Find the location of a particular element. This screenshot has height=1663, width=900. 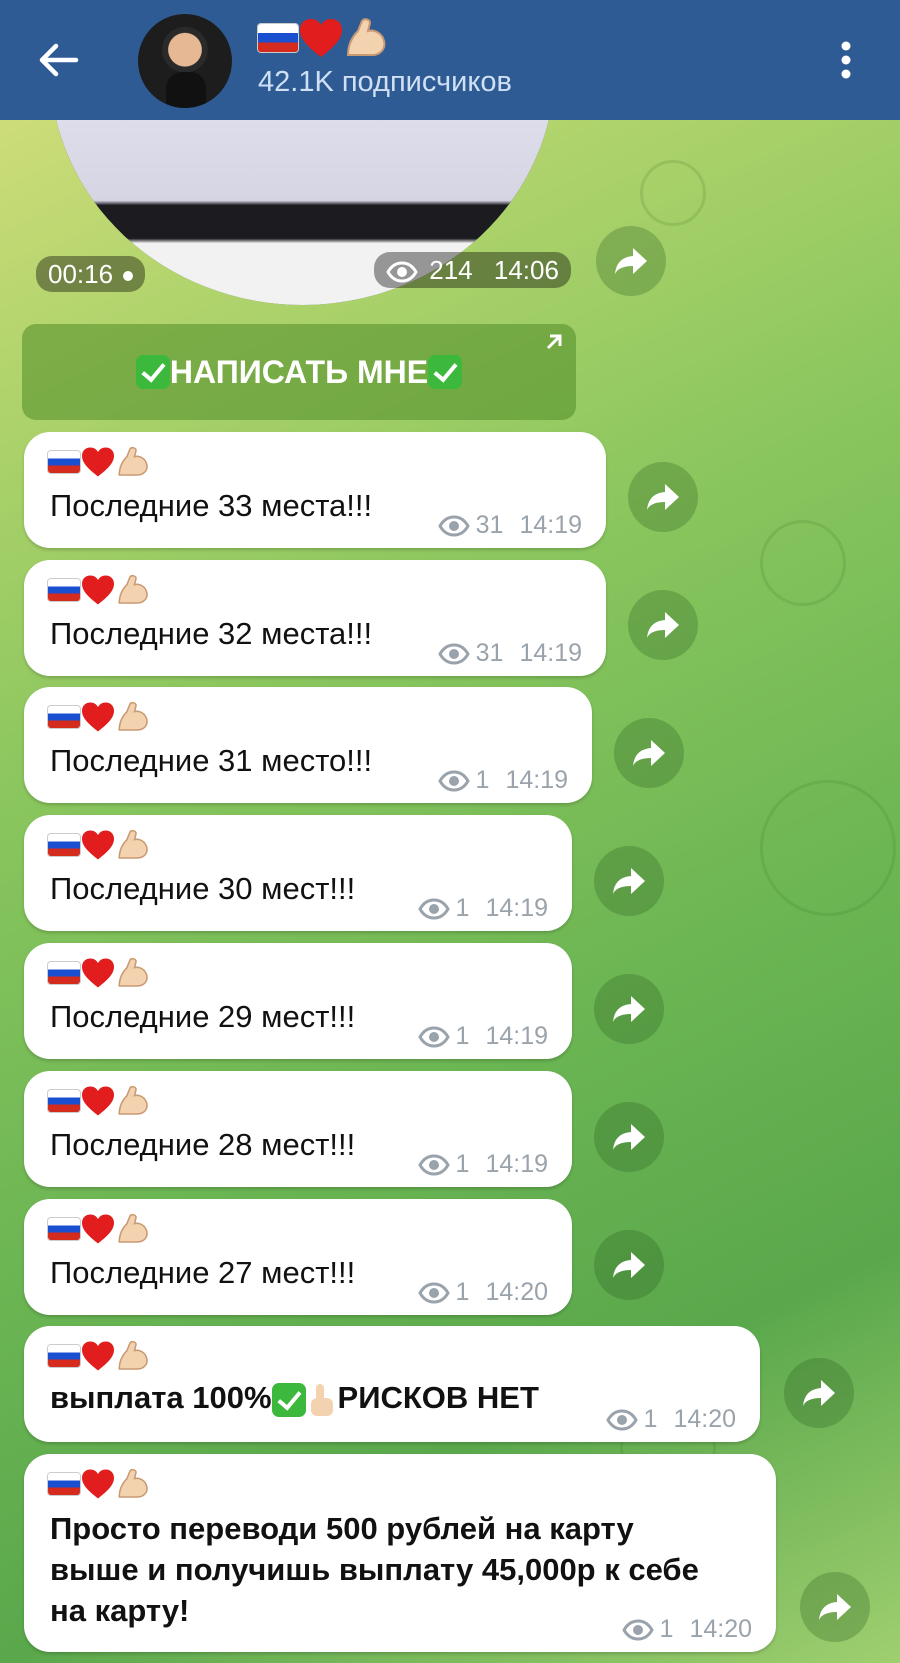

channel-title is located at coordinates (323, 36).